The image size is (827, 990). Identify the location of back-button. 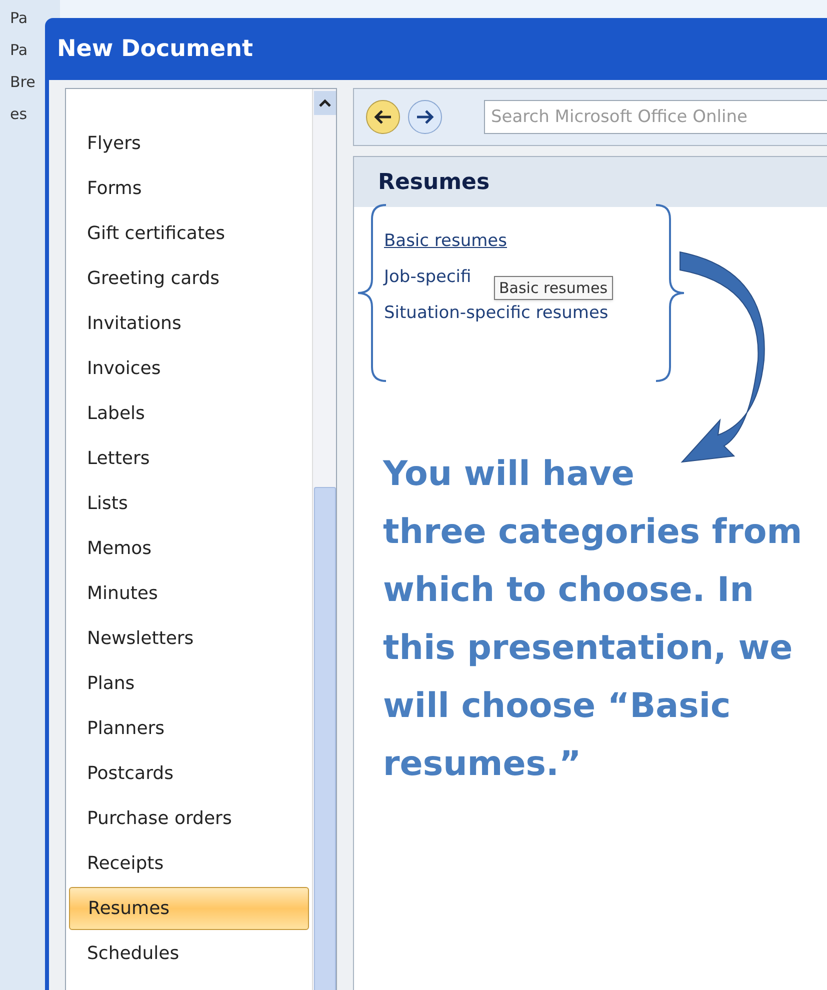
(383, 117).